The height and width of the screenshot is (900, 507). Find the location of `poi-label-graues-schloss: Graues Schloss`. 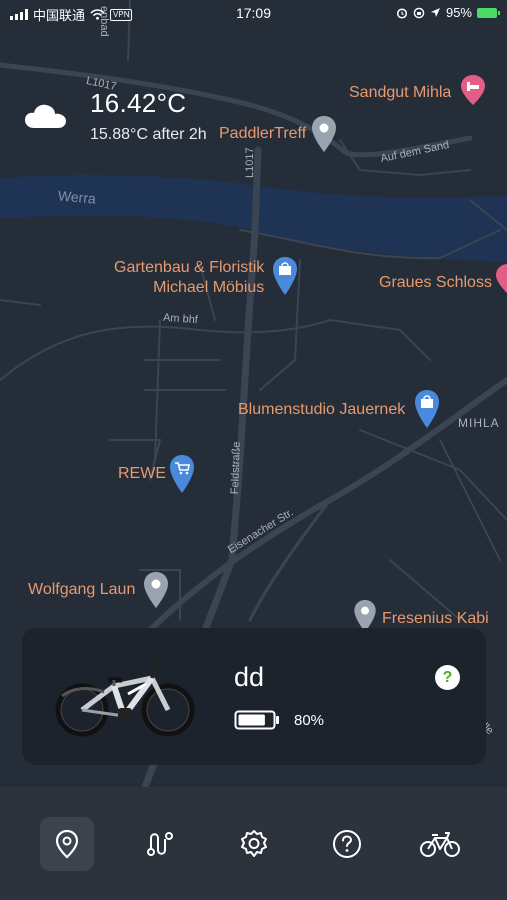

poi-label-graues-schloss: Graues Schloss is located at coordinates (435, 283).